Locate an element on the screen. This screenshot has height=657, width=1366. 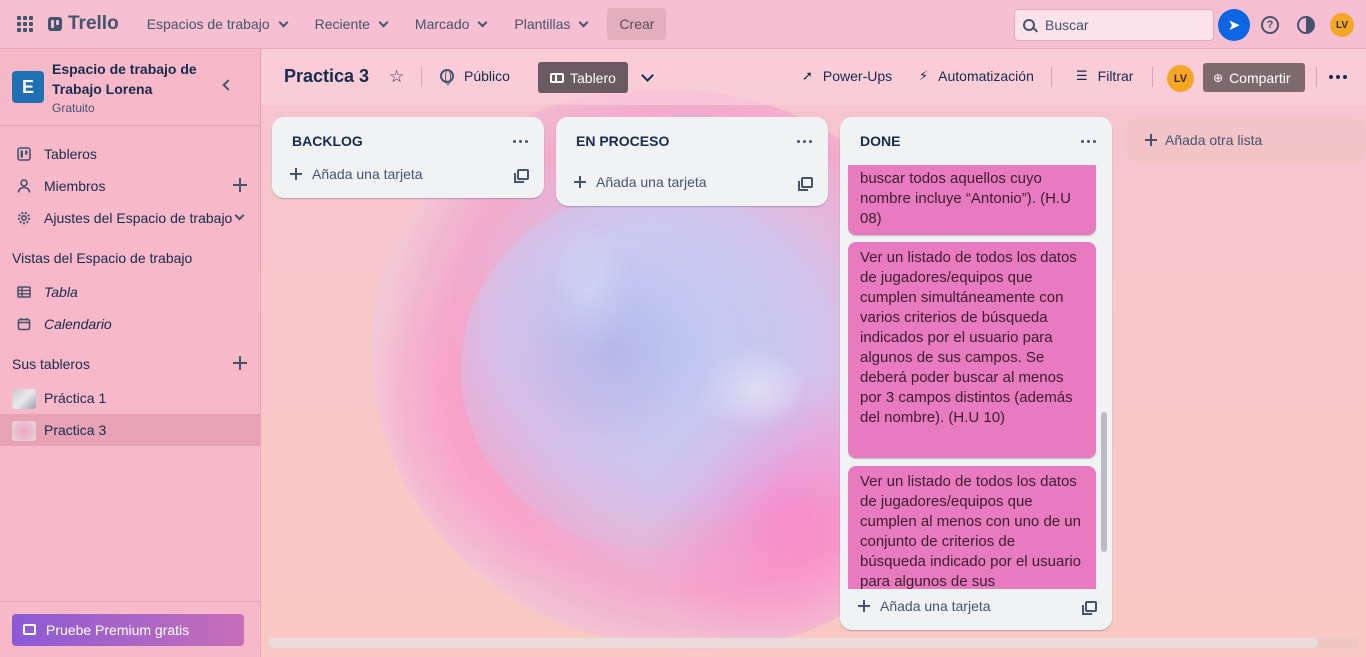
premium-trial-button: Pruebe Premium gratis is located at coordinates (128, 630).